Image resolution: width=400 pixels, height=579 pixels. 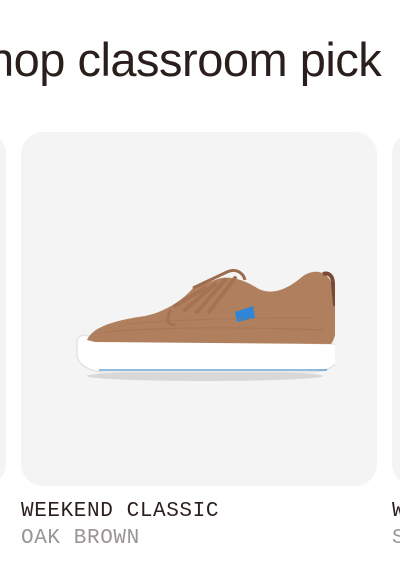 I want to click on product-color: S, so click(x=396, y=538).